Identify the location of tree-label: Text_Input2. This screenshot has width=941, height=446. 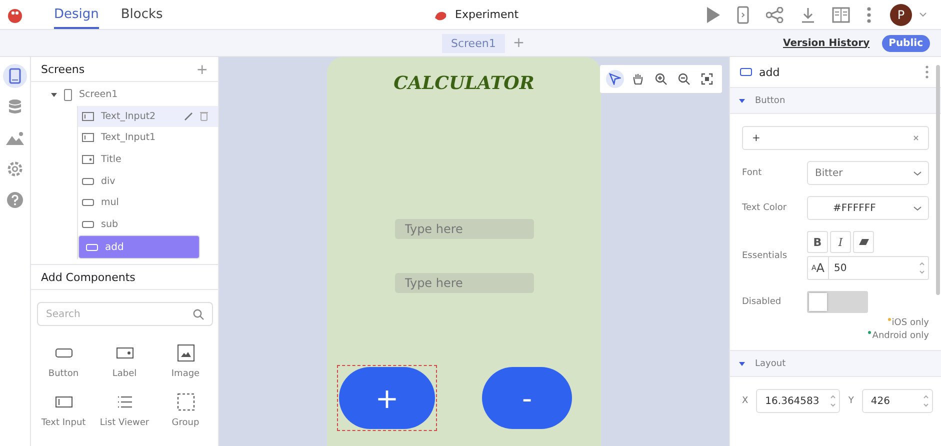
(129, 116).